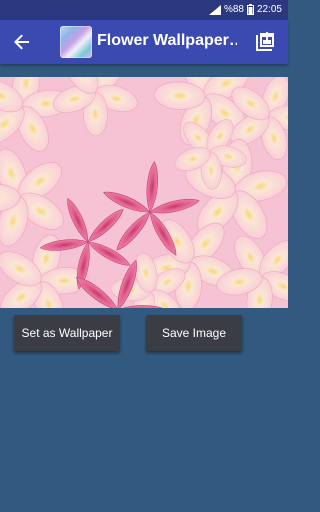  I want to click on share-button, so click(265, 42).